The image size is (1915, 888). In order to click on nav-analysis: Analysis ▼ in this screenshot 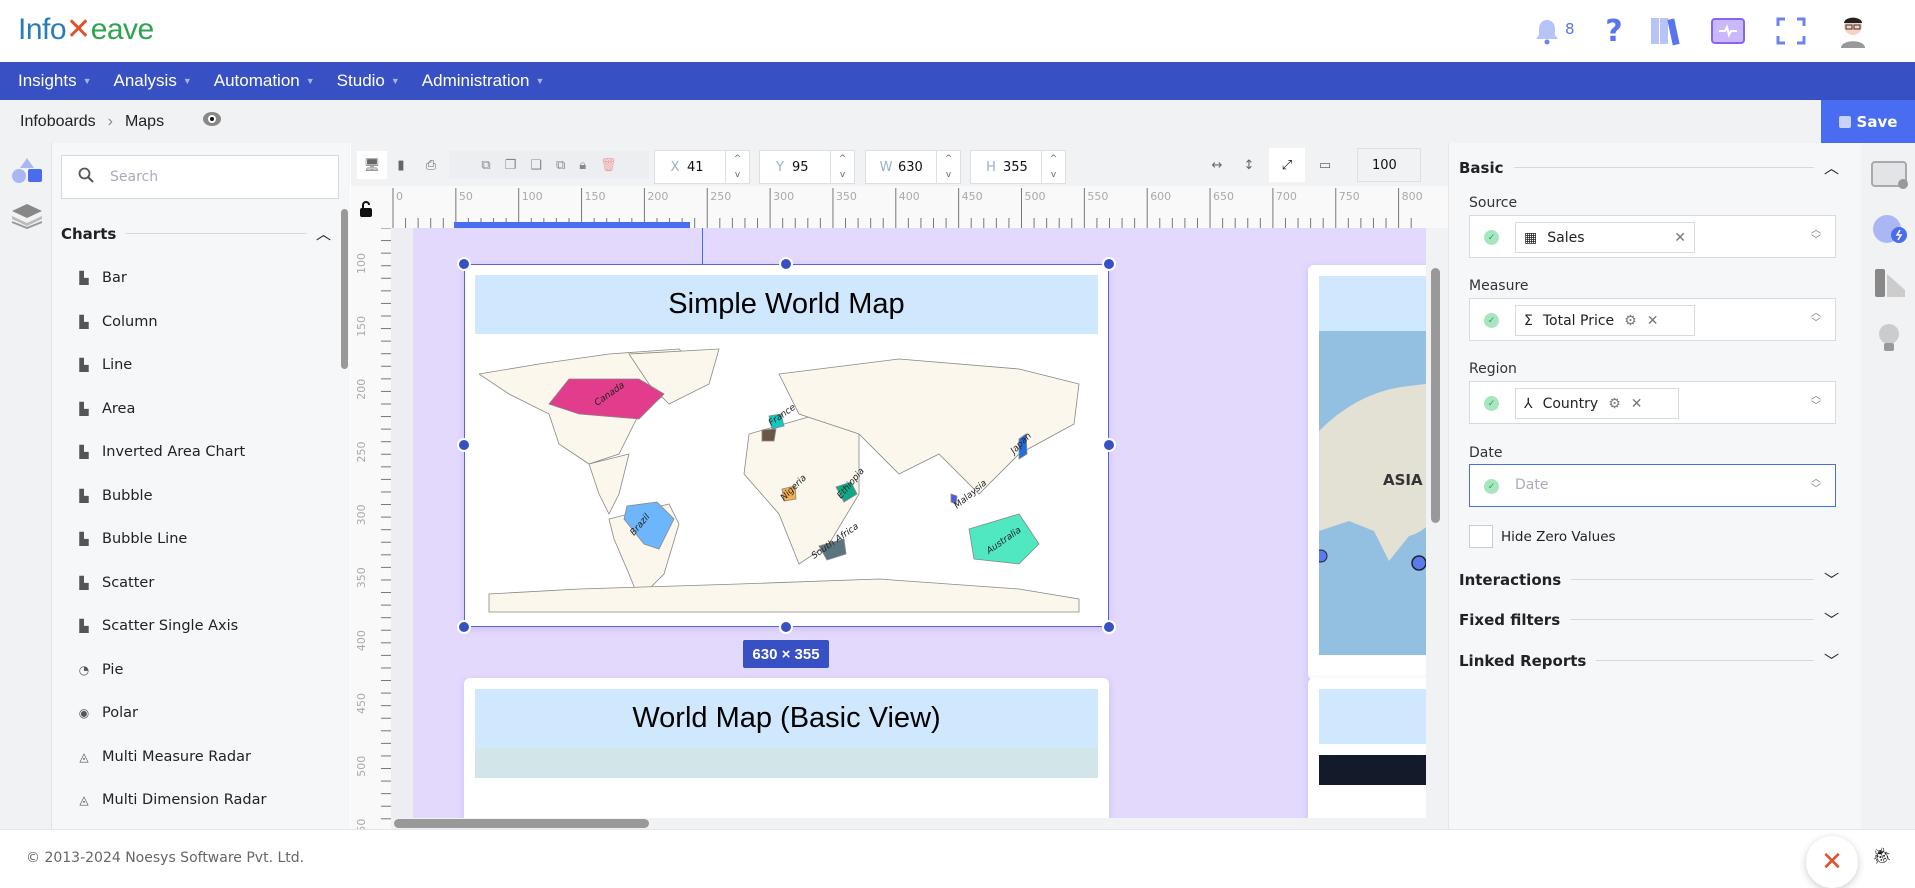, I will do `click(153, 81)`.